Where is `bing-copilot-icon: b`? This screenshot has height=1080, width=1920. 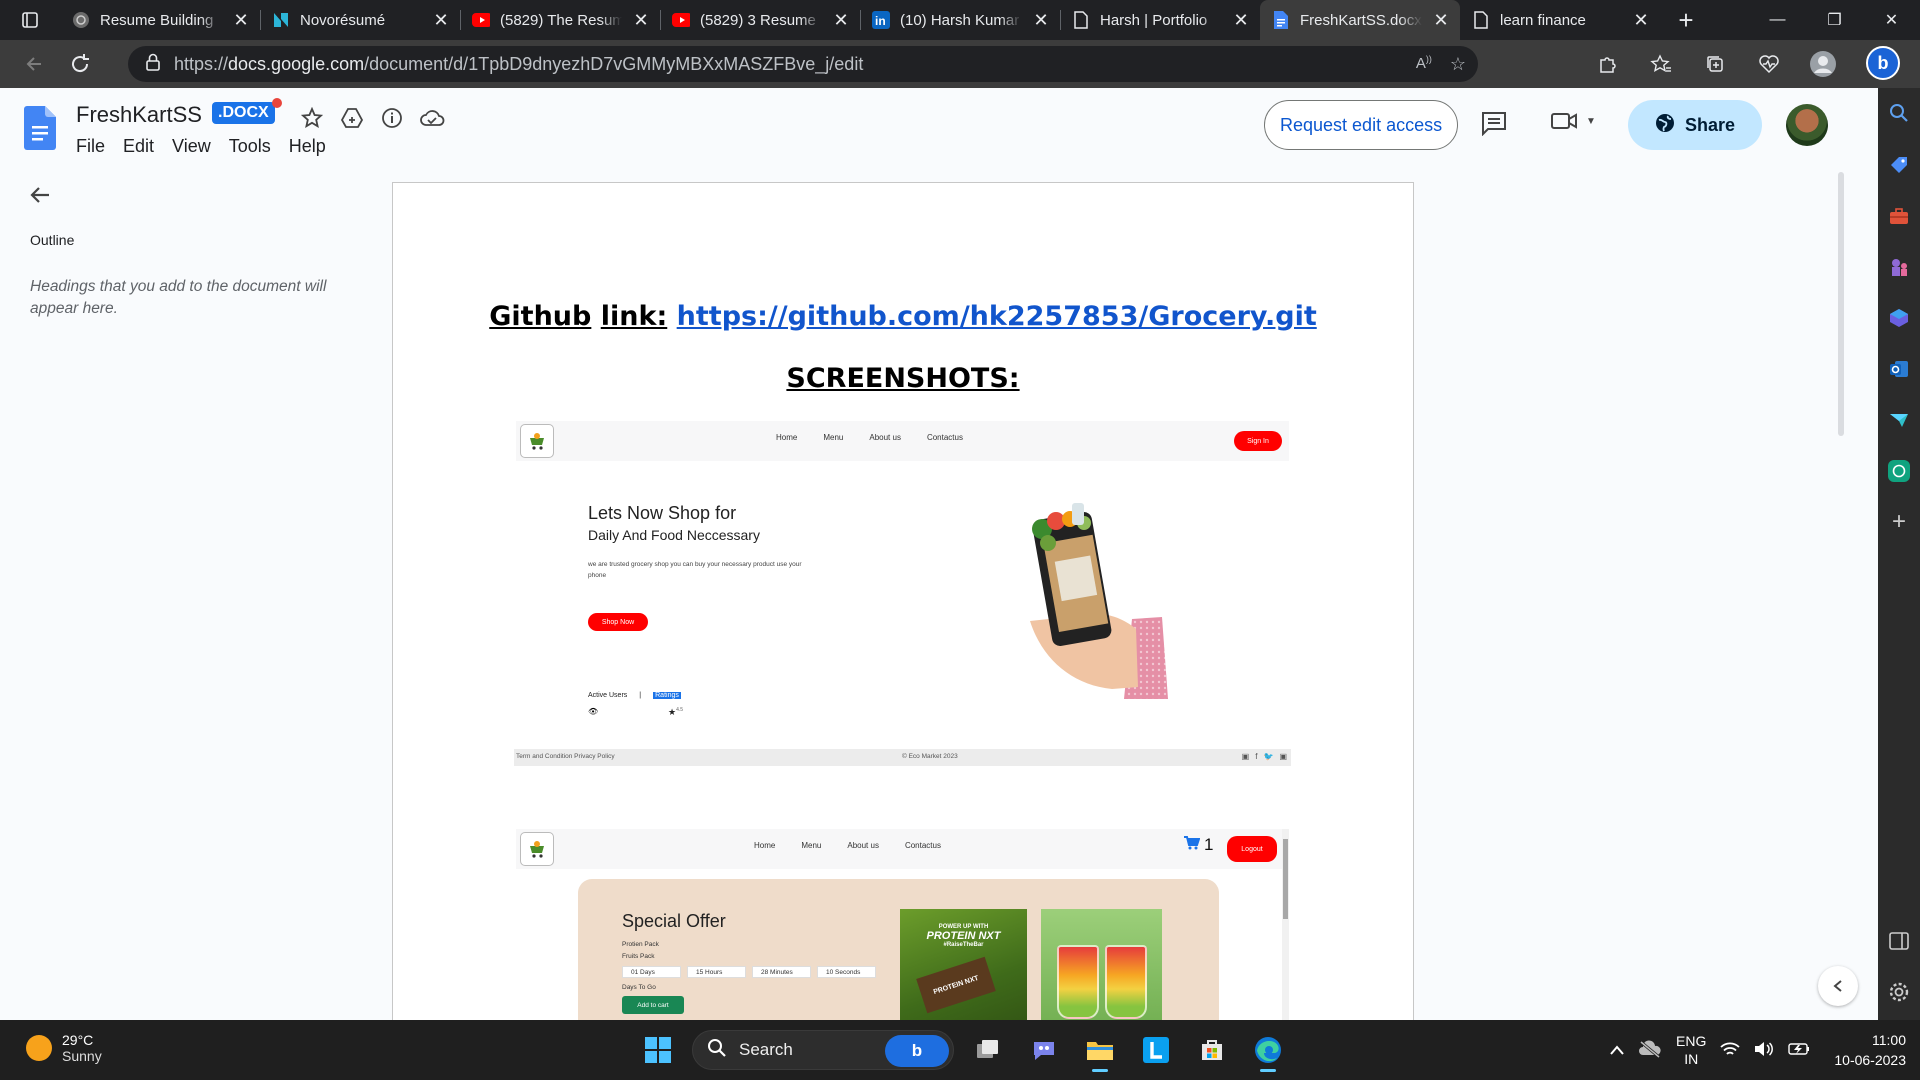 bing-copilot-icon: b is located at coordinates (1883, 63).